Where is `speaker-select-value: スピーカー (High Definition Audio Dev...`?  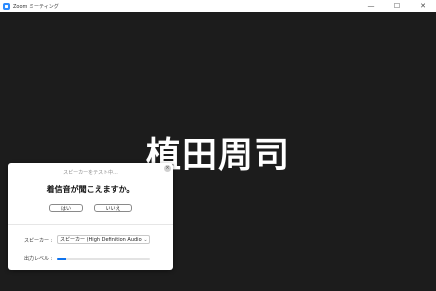
speaker-select-value: スピーカー (High Definition Audio Dev... is located at coordinates (101, 240).